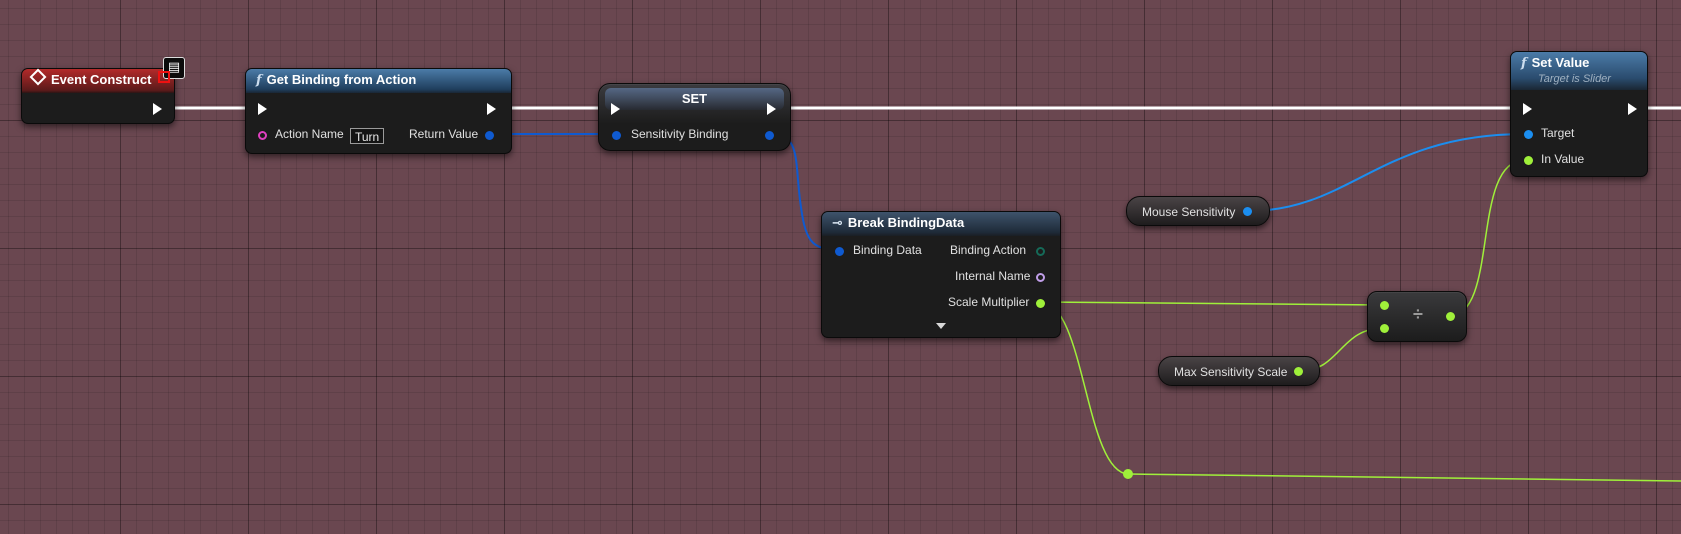 This screenshot has height=534, width=1681. I want to click on mouse-sensitivity-label: Mouse Sensitivity, so click(1189, 212).